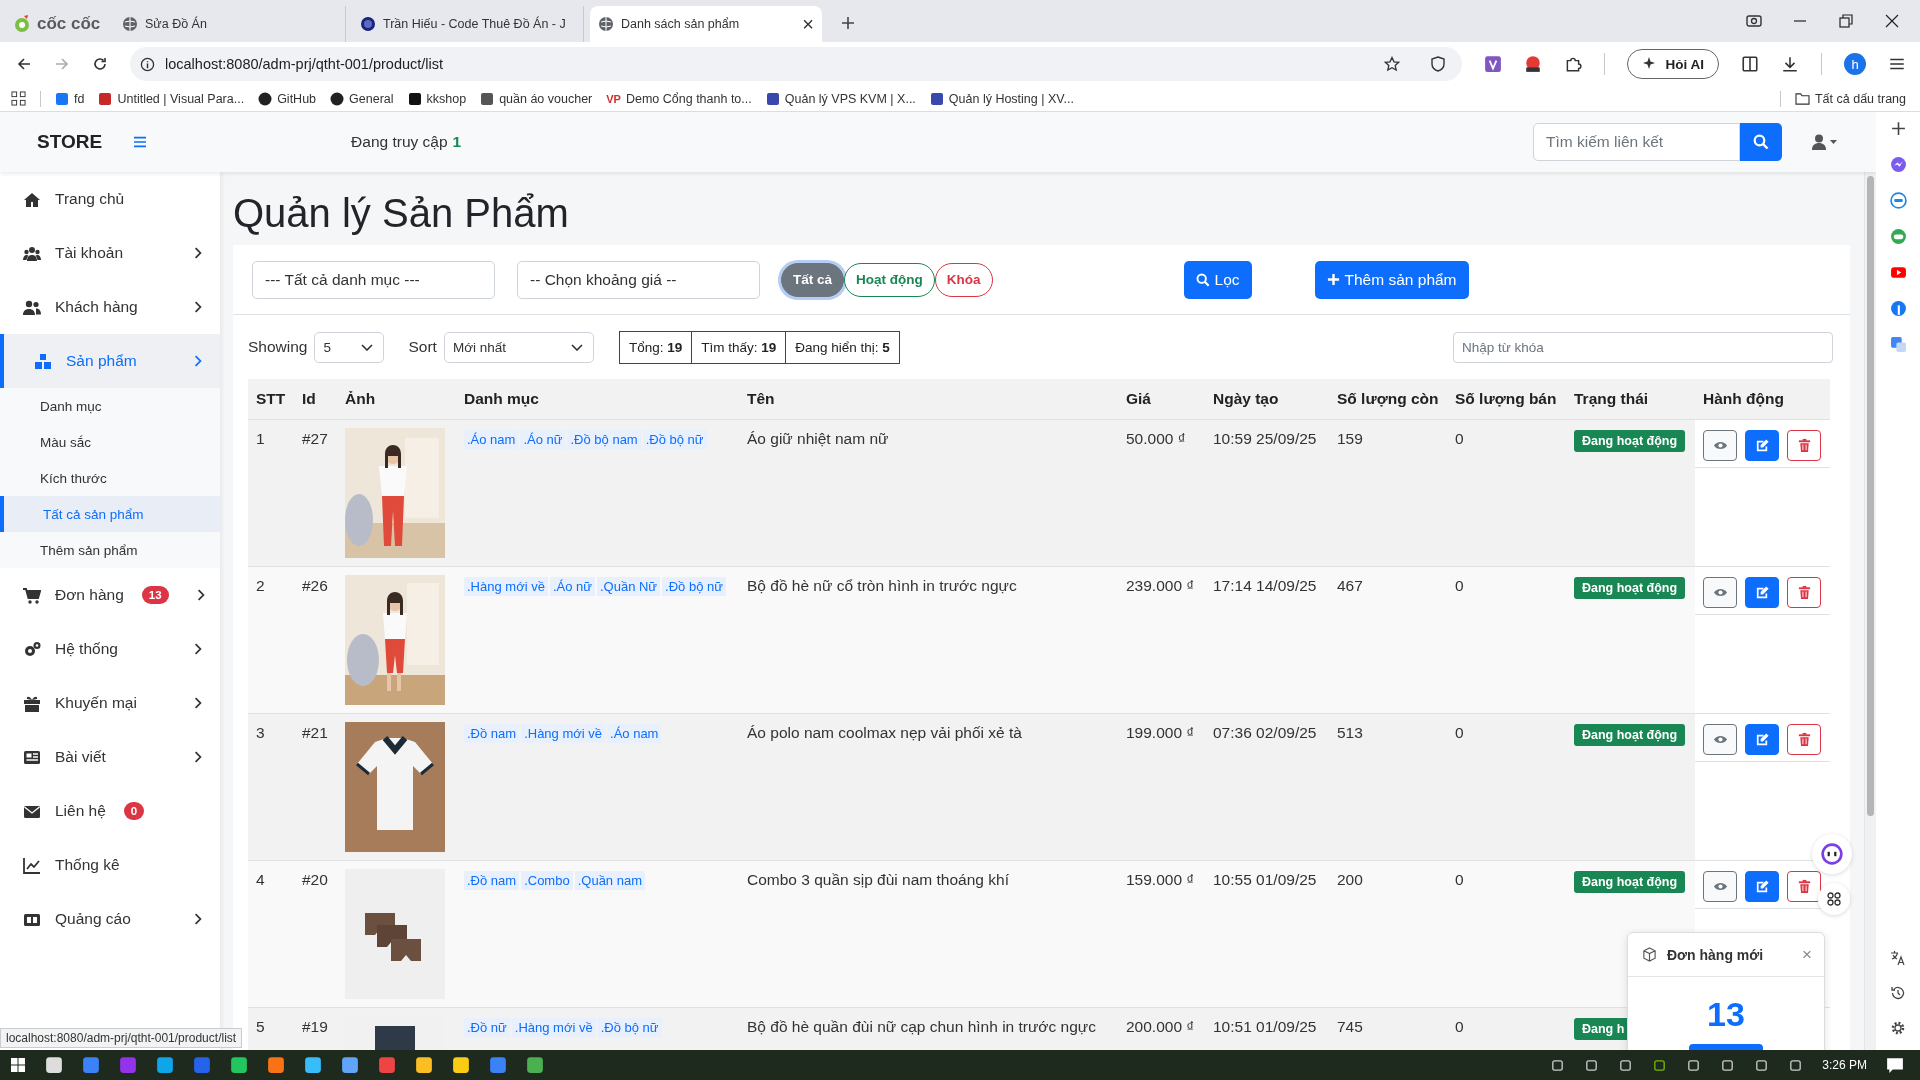 The width and height of the screenshot is (1920, 1080). Describe the element at coordinates (1672, 64) in the screenshot. I see `ask-ai-button: Hỏi AI` at that location.